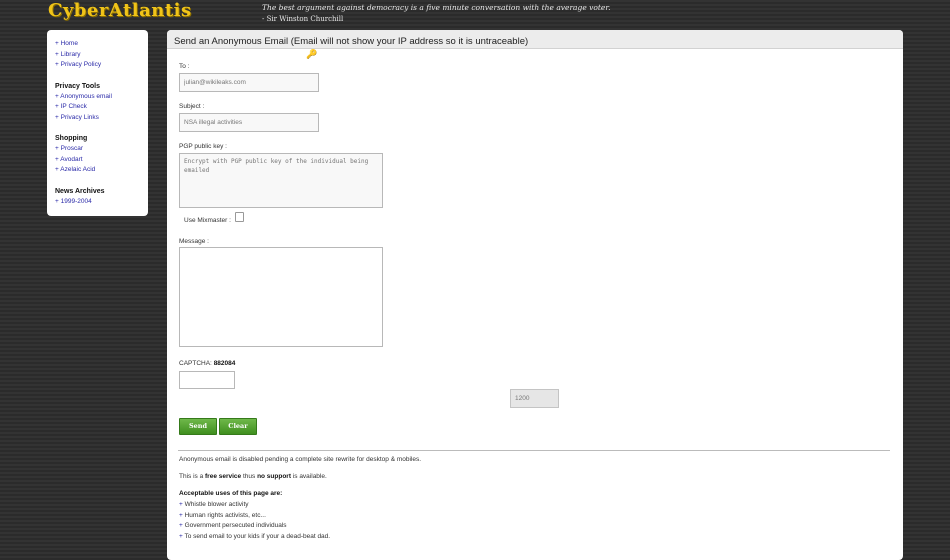 This screenshot has height=560, width=950. What do you see at coordinates (534, 450) in the screenshot?
I see `divider` at bounding box center [534, 450].